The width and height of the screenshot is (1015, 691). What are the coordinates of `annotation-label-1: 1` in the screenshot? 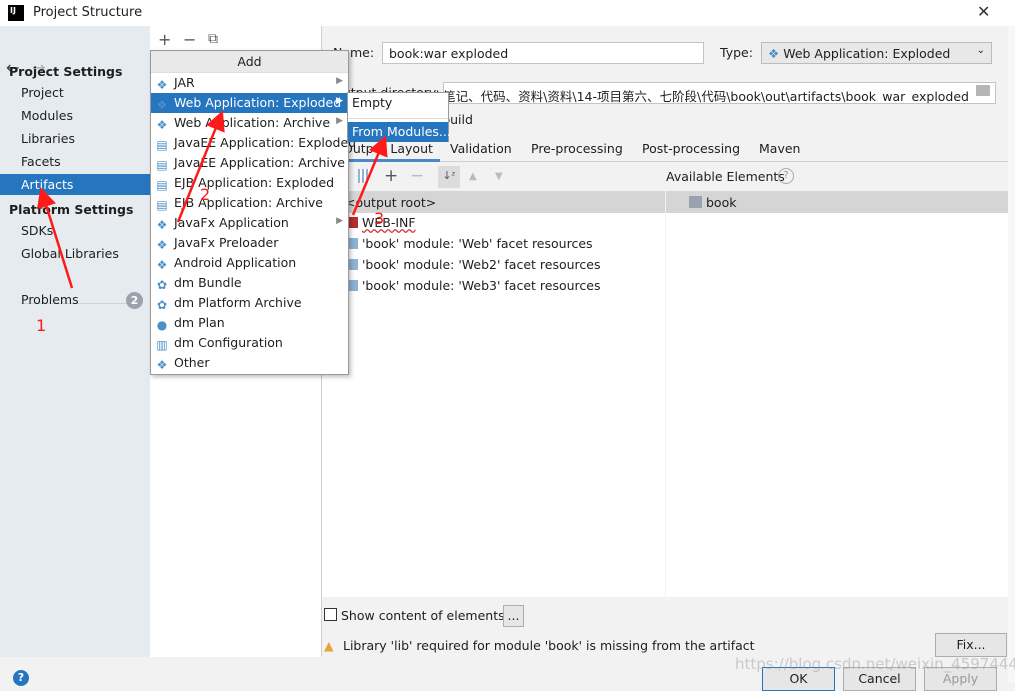 It's located at (41, 325).